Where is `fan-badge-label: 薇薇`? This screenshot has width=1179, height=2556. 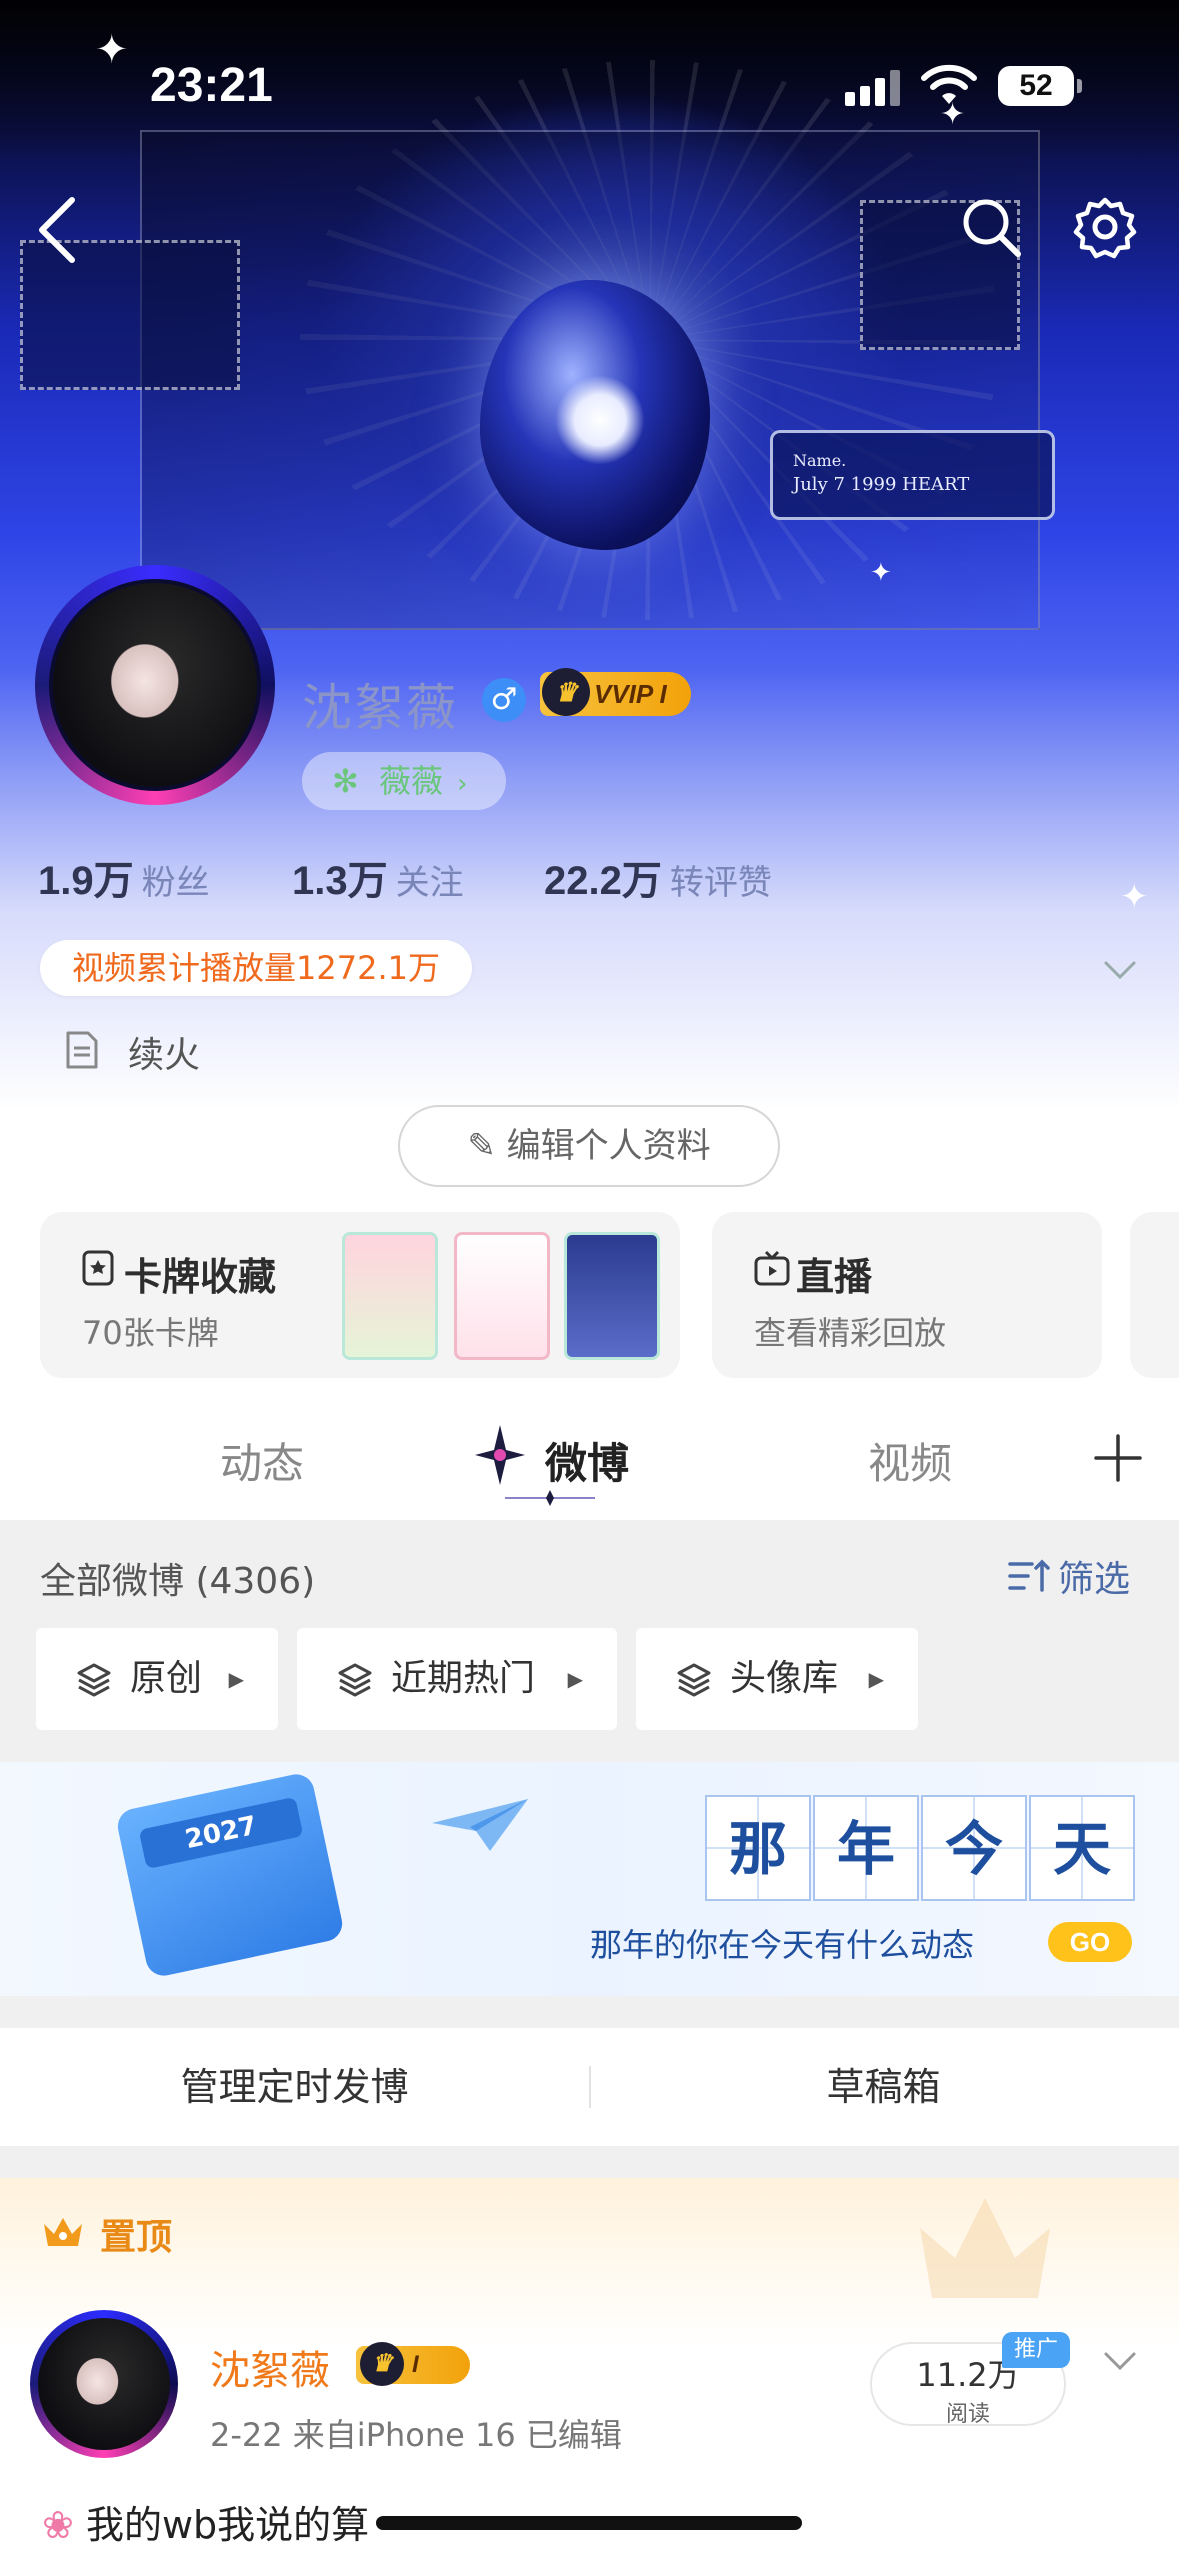 fan-badge-label: 薇薇 is located at coordinates (410, 781).